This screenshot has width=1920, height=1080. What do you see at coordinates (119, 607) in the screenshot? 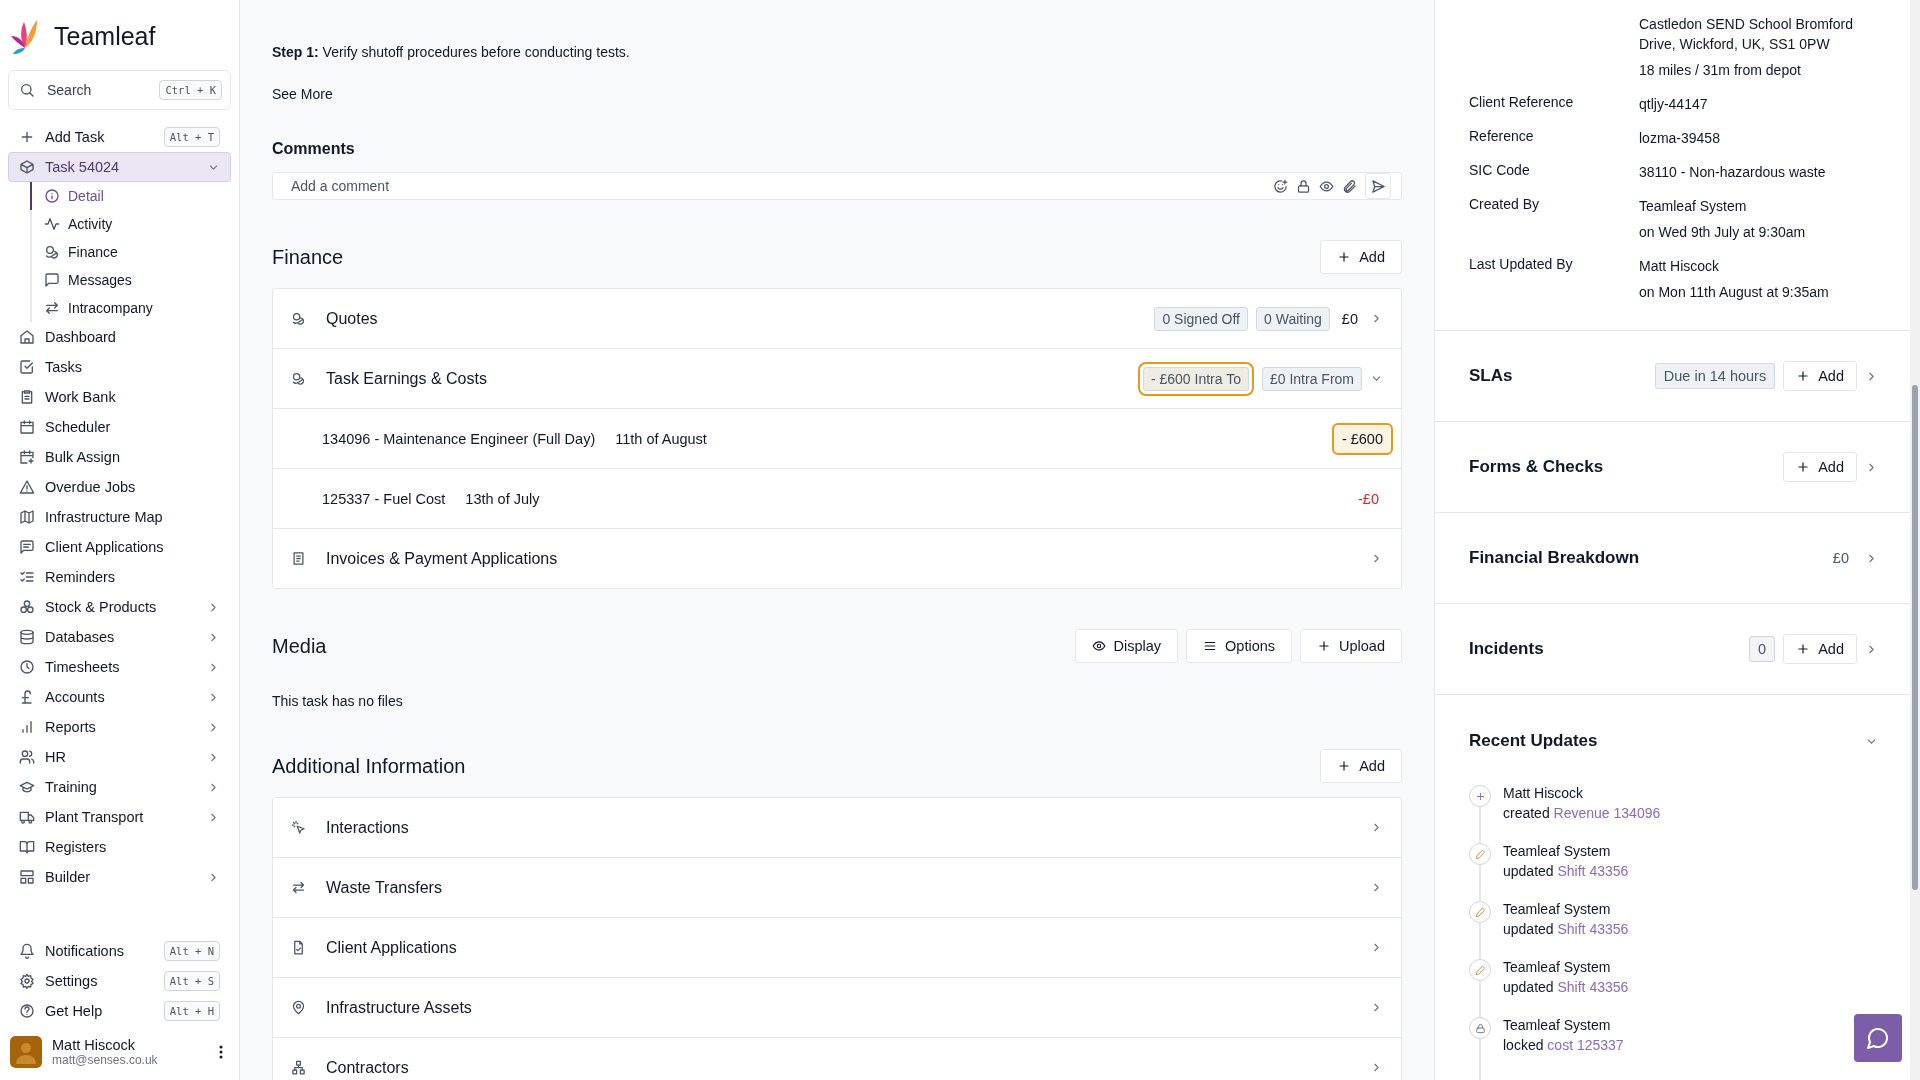
I see `nav-item: Stock & Products` at bounding box center [119, 607].